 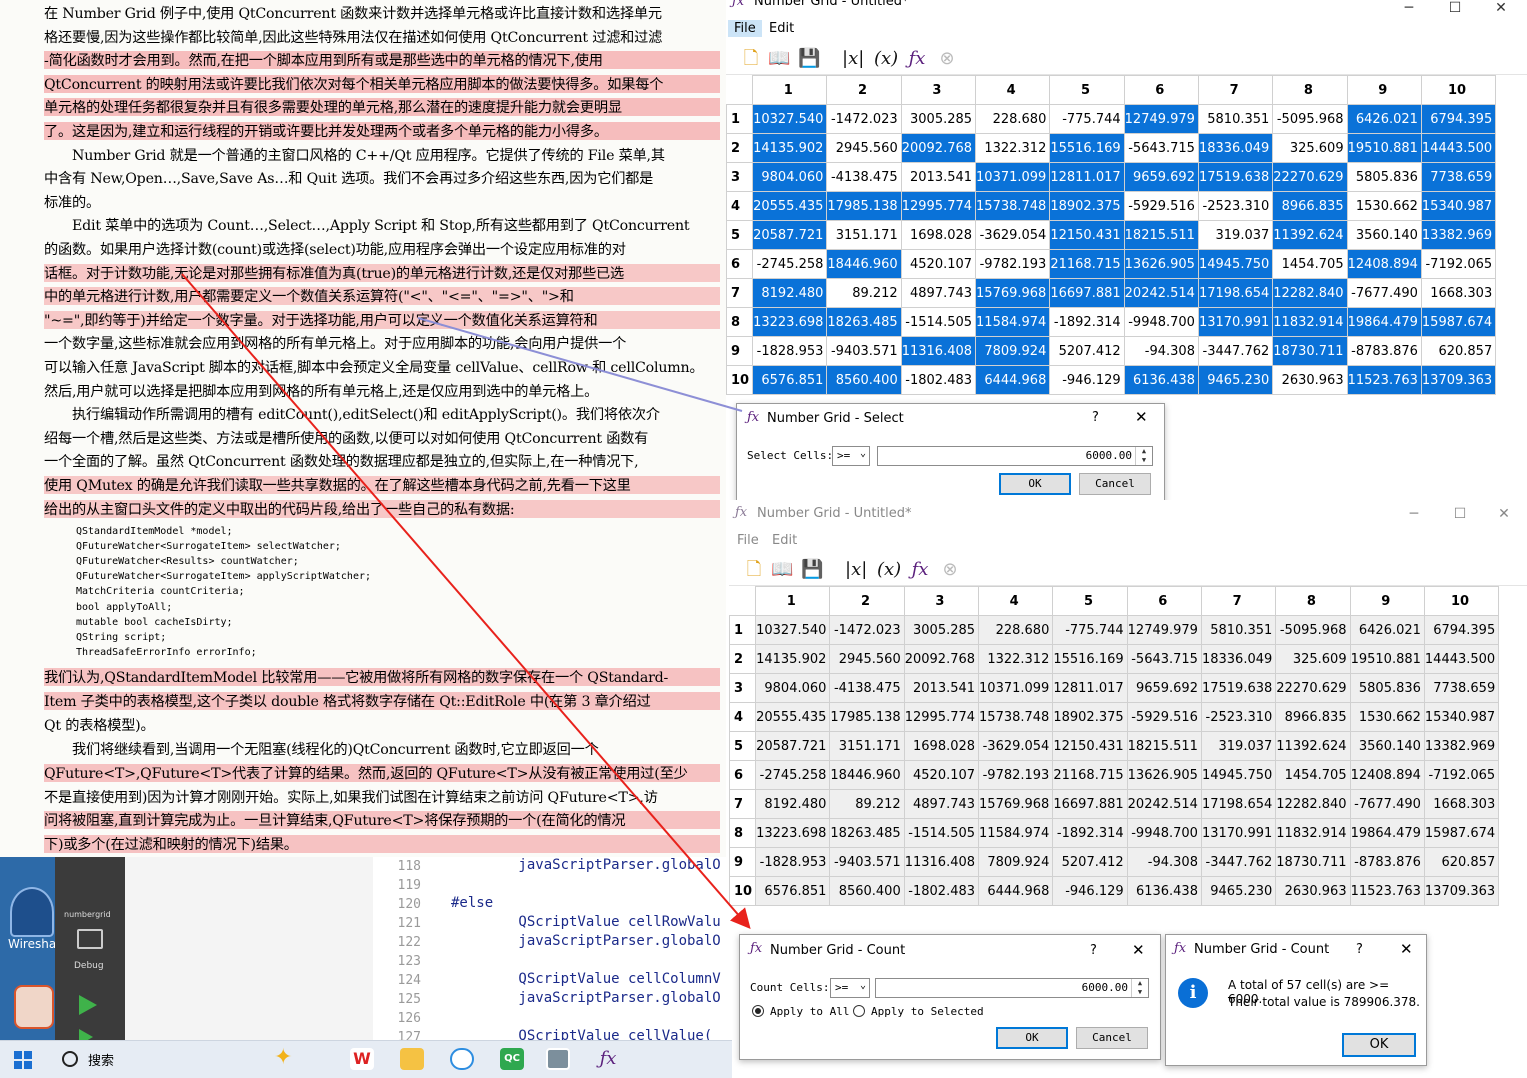 What do you see at coordinates (580, 364) in the screenshot?
I see `annotation-line-select` at bounding box center [580, 364].